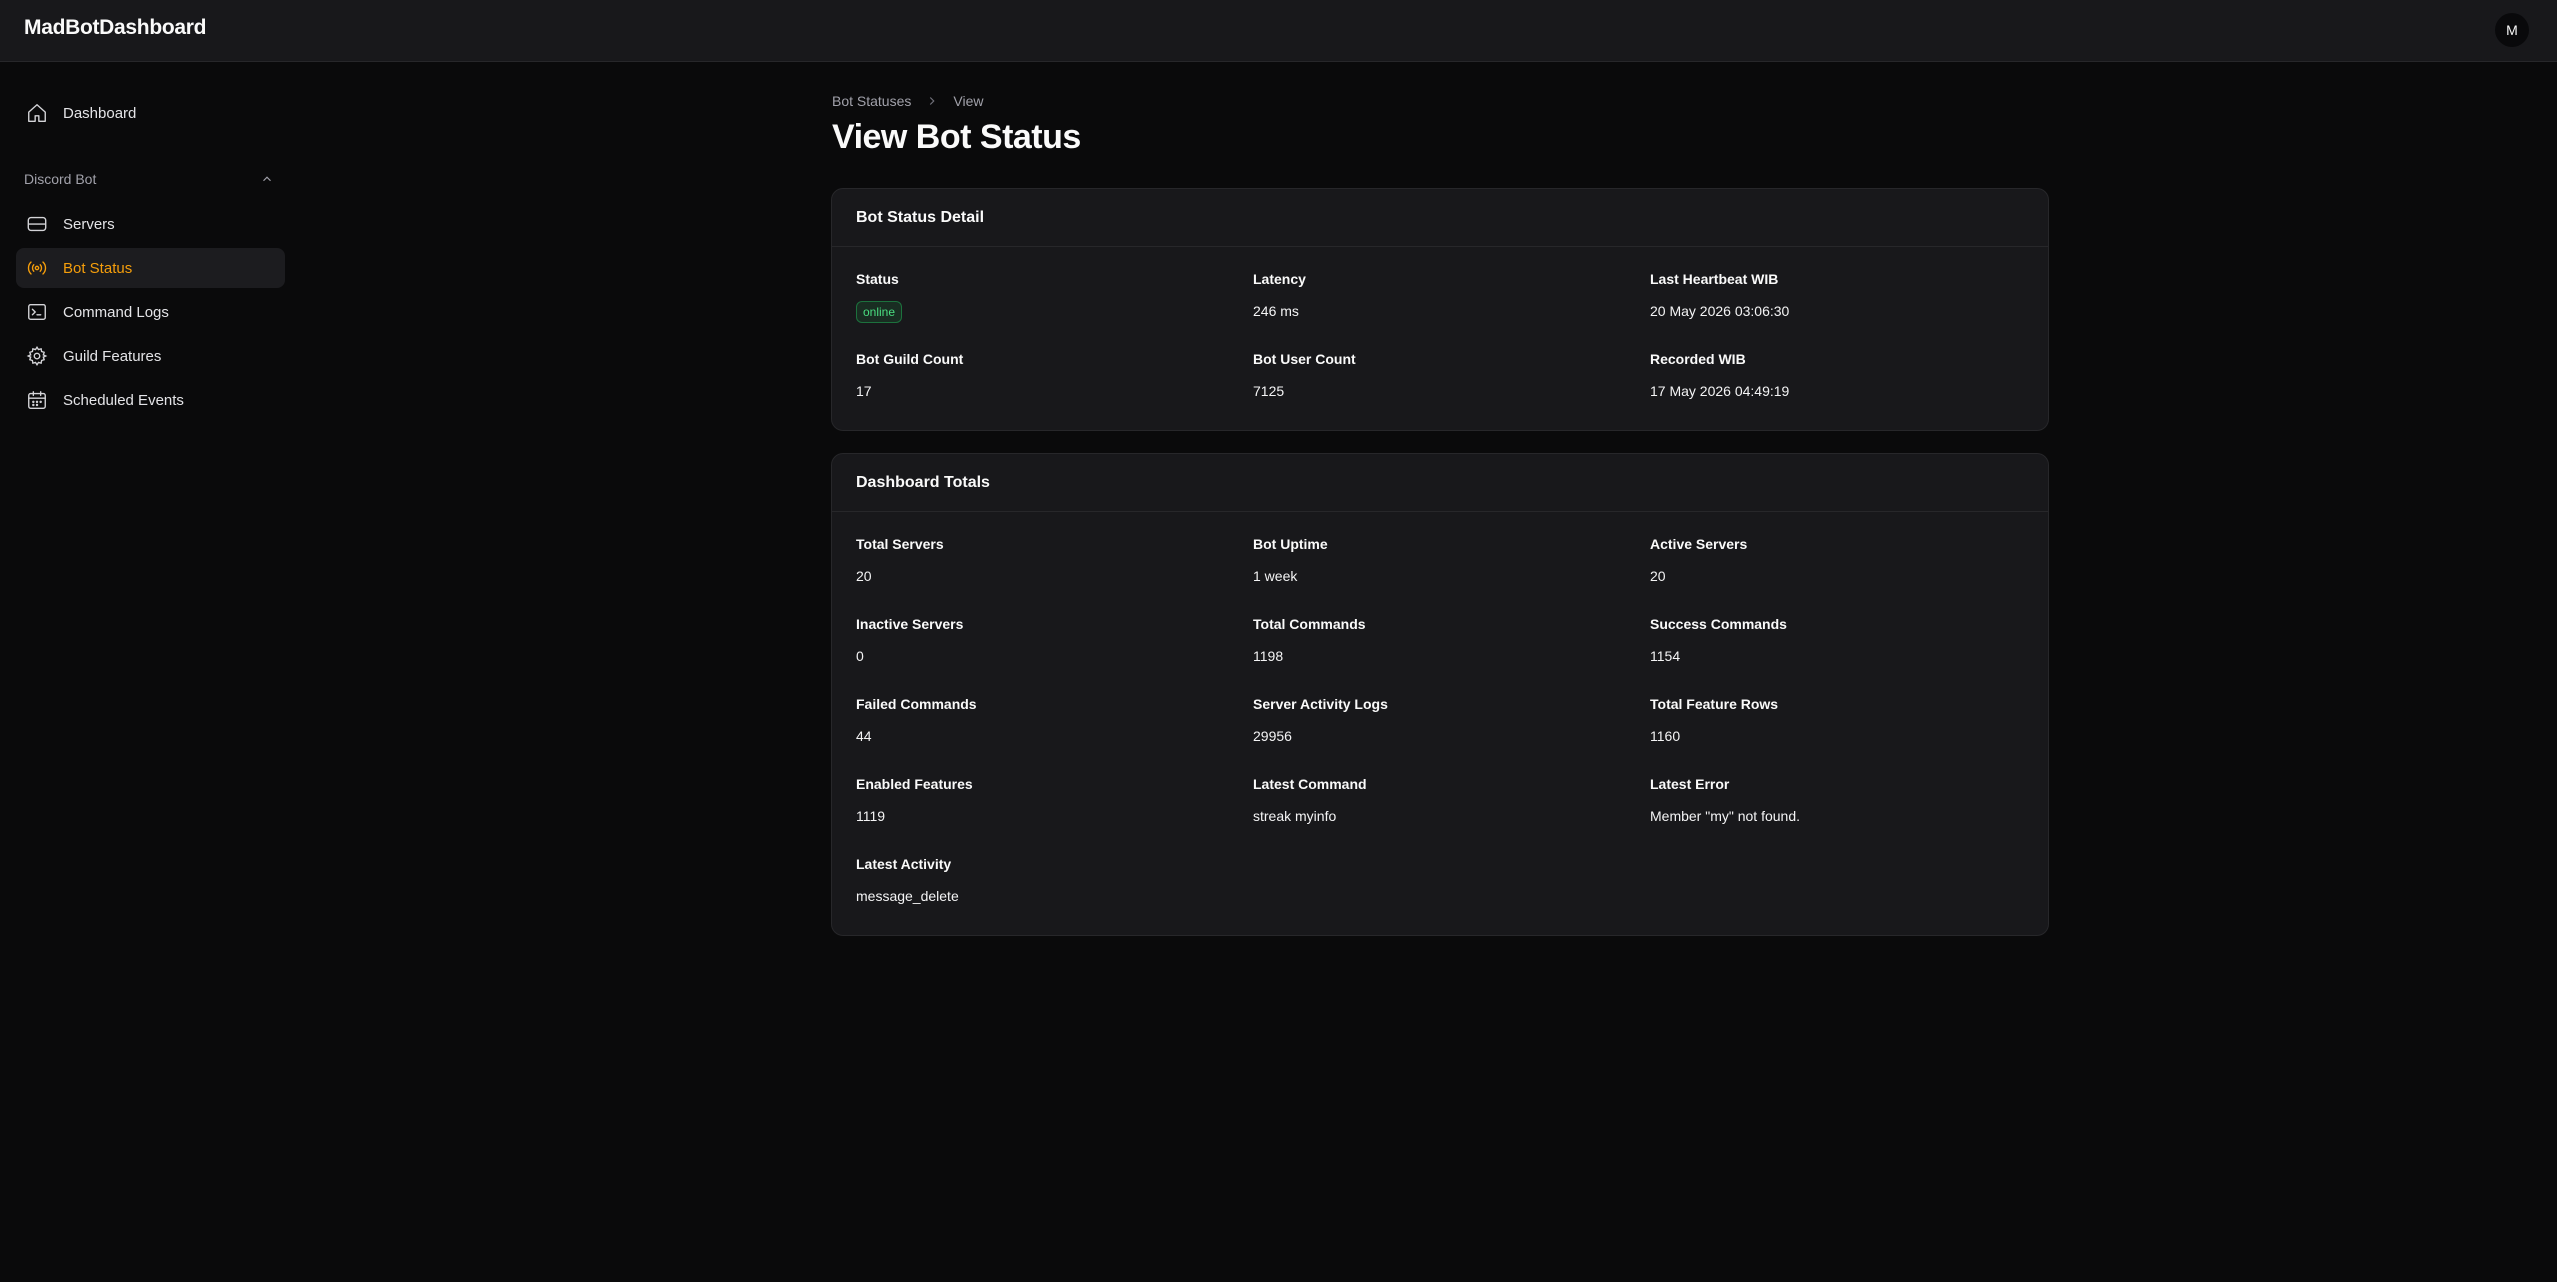 This screenshot has height=1282, width=2557. I want to click on field-value: 0, so click(860, 656).